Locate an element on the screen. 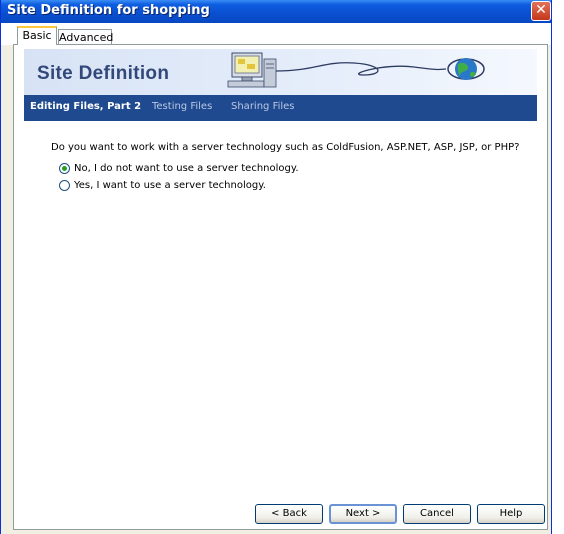 The height and width of the screenshot is (534, 564). step-testing-files: Testing Files is located at coordinates (182, 106).